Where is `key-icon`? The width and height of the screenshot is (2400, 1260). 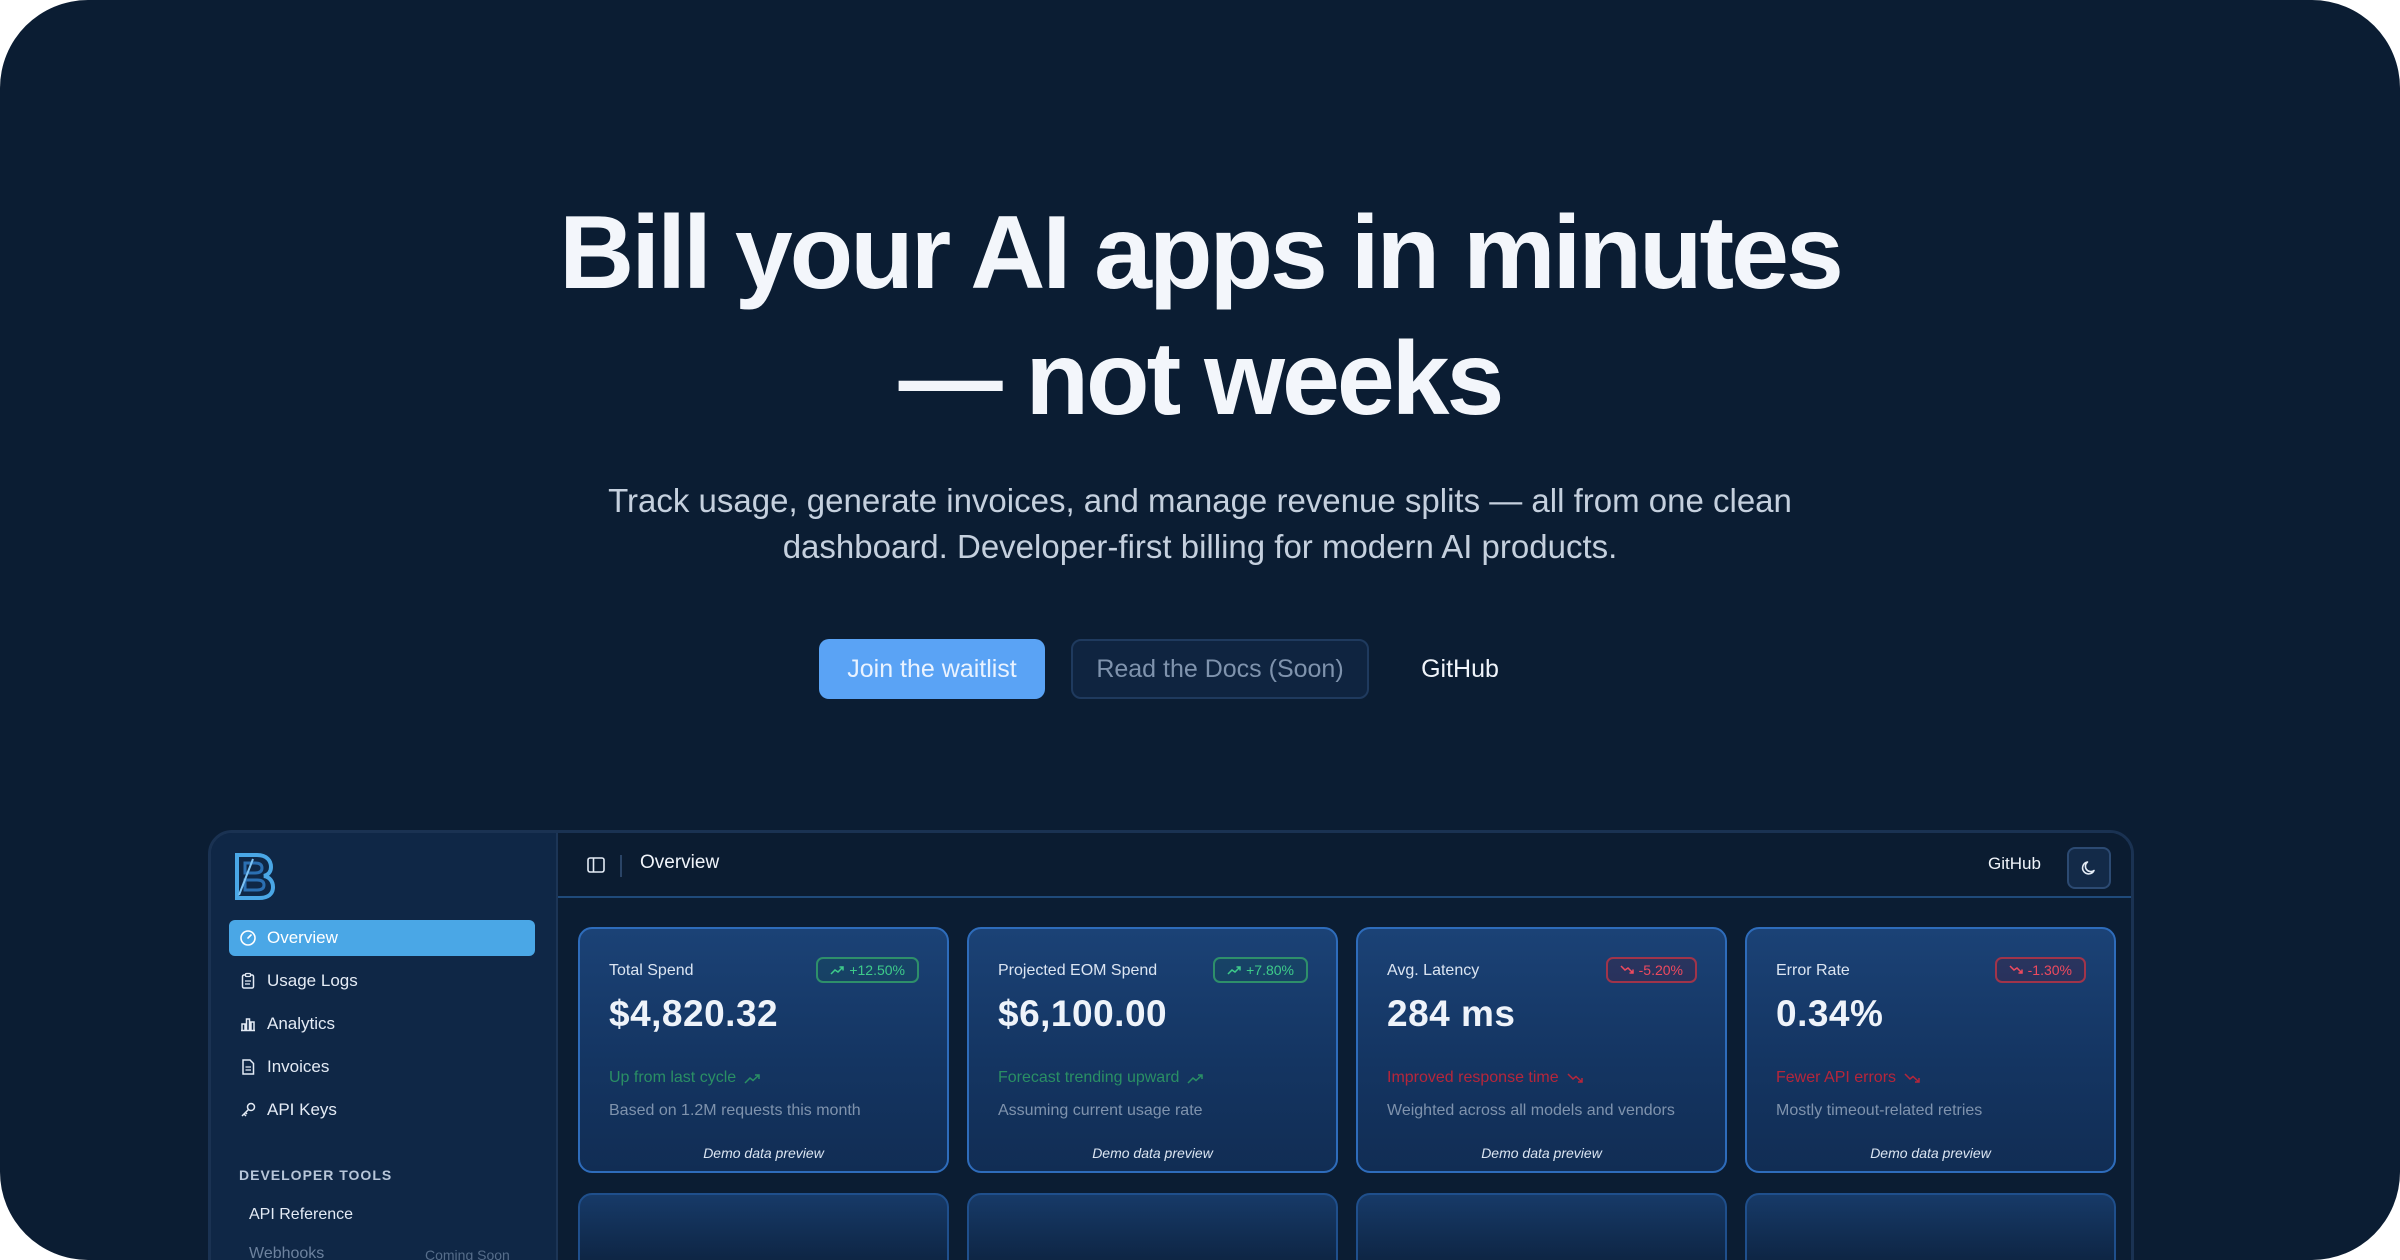
key-icon is located at coordinates (248, 1109).